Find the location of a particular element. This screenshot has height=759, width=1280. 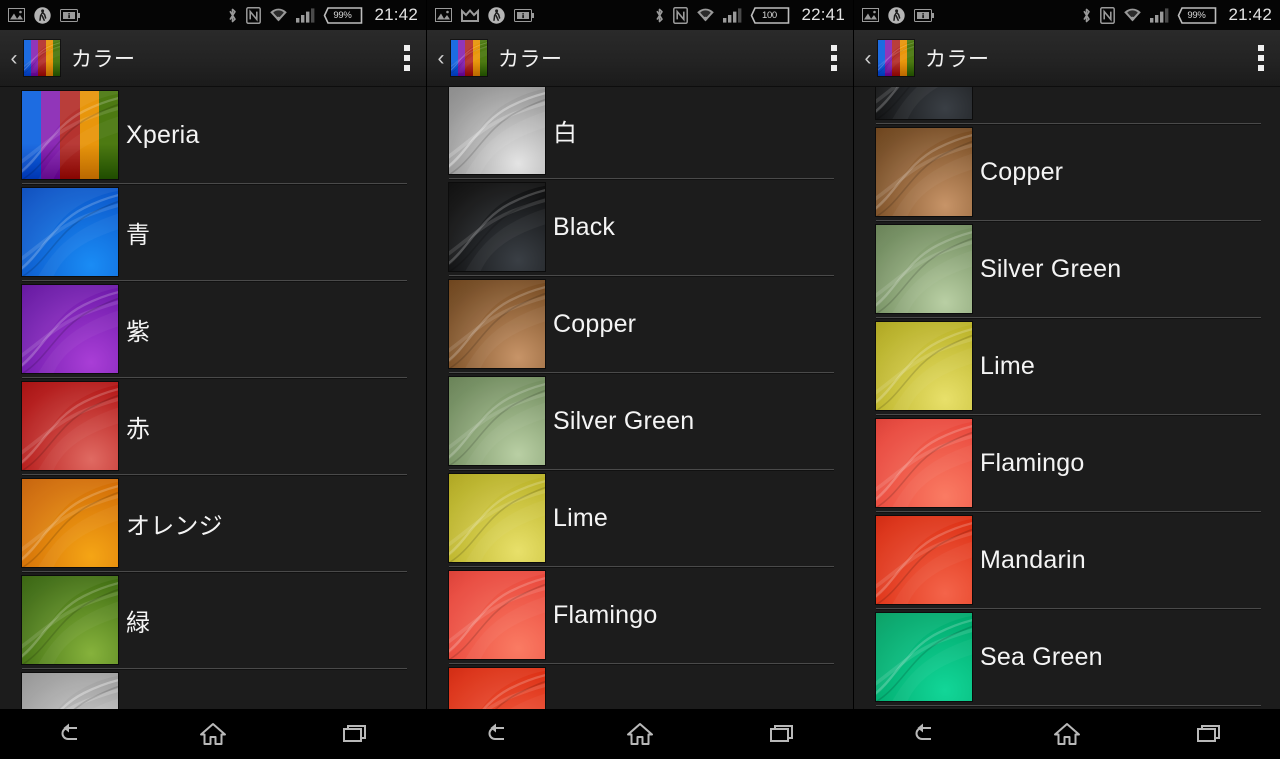

list-item: Xperia is located at coordinates (213, 136).